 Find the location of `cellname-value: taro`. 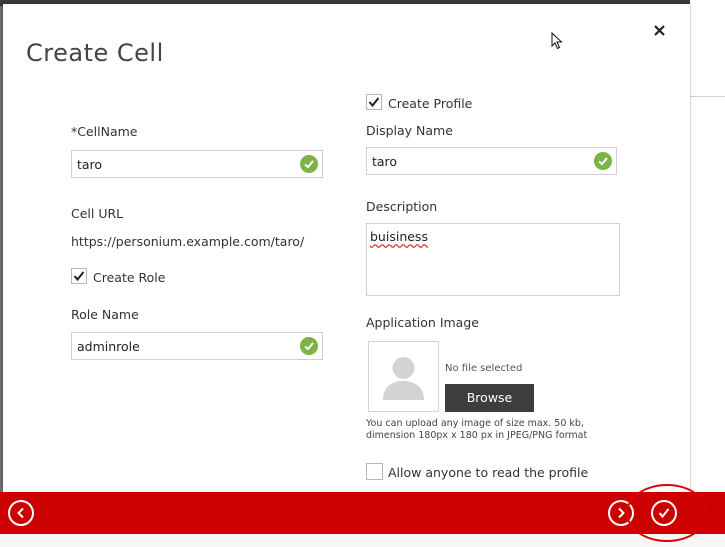

cellname-value: taro is located at coordinates (90, 164).